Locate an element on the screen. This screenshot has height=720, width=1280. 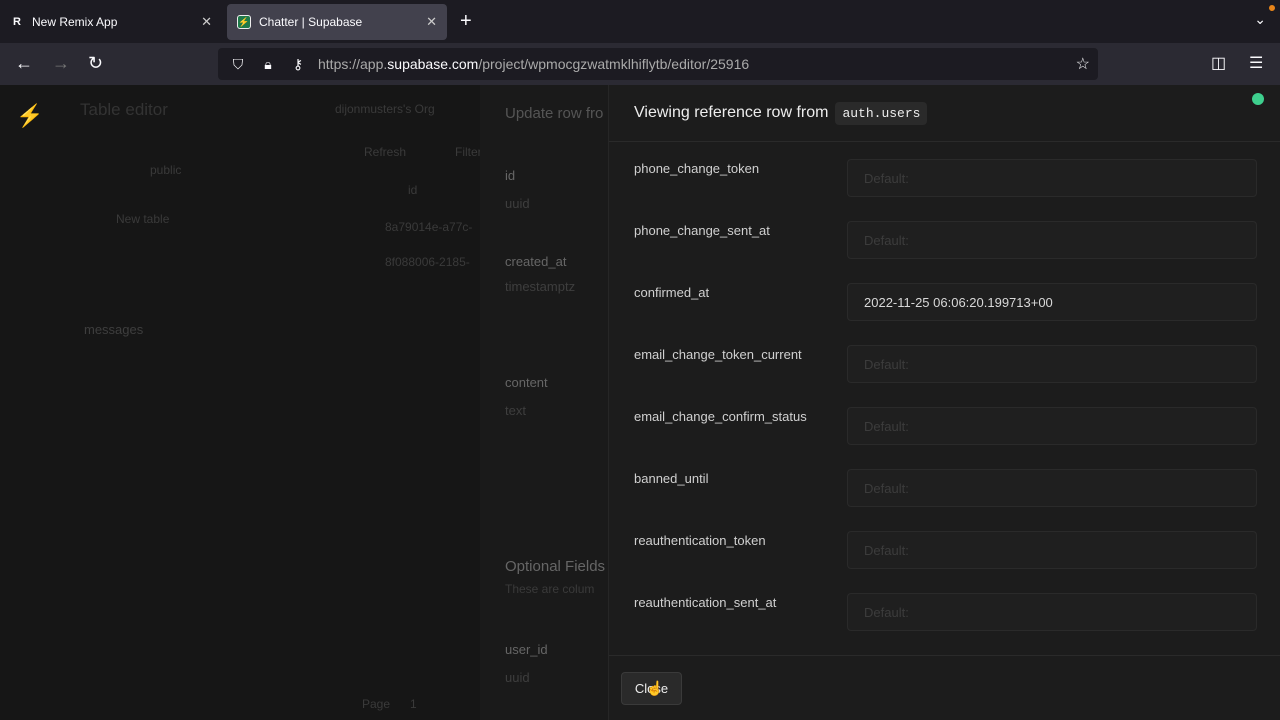
key-icon: ⚷ is located at coordinates (298, 64).